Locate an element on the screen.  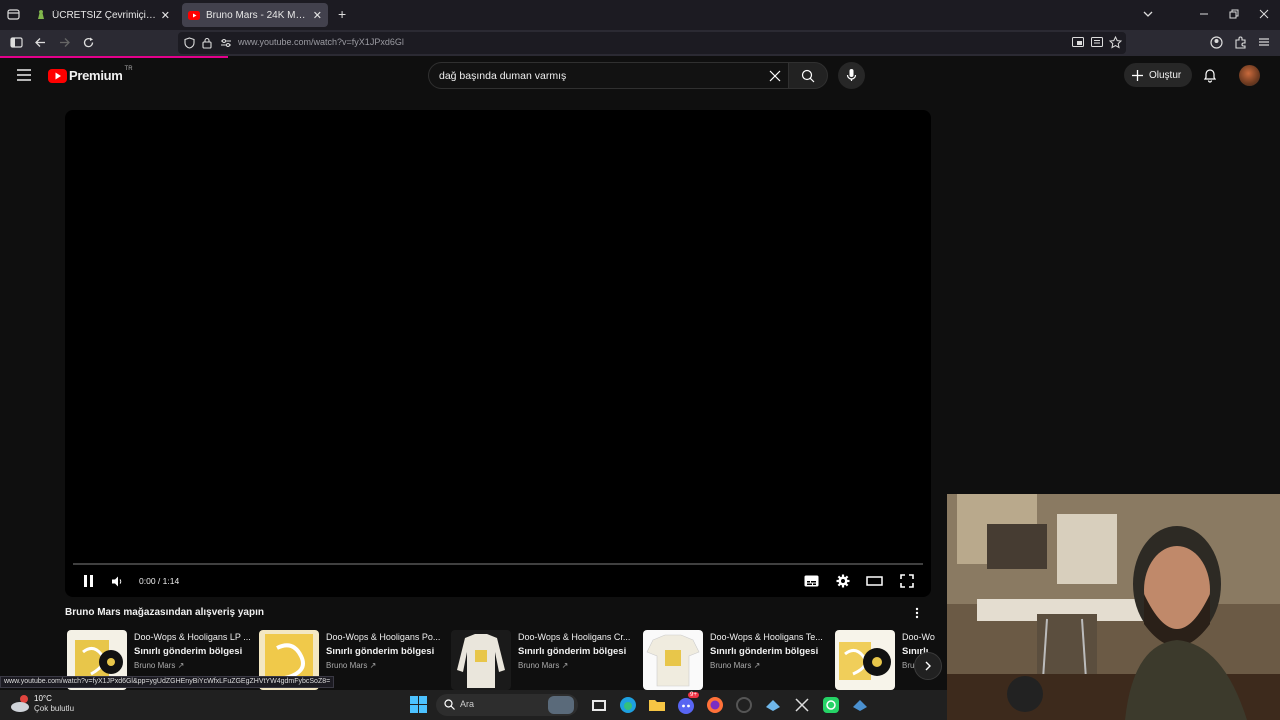
youtube-play-logo-icon is located at coordinates (57, 75).